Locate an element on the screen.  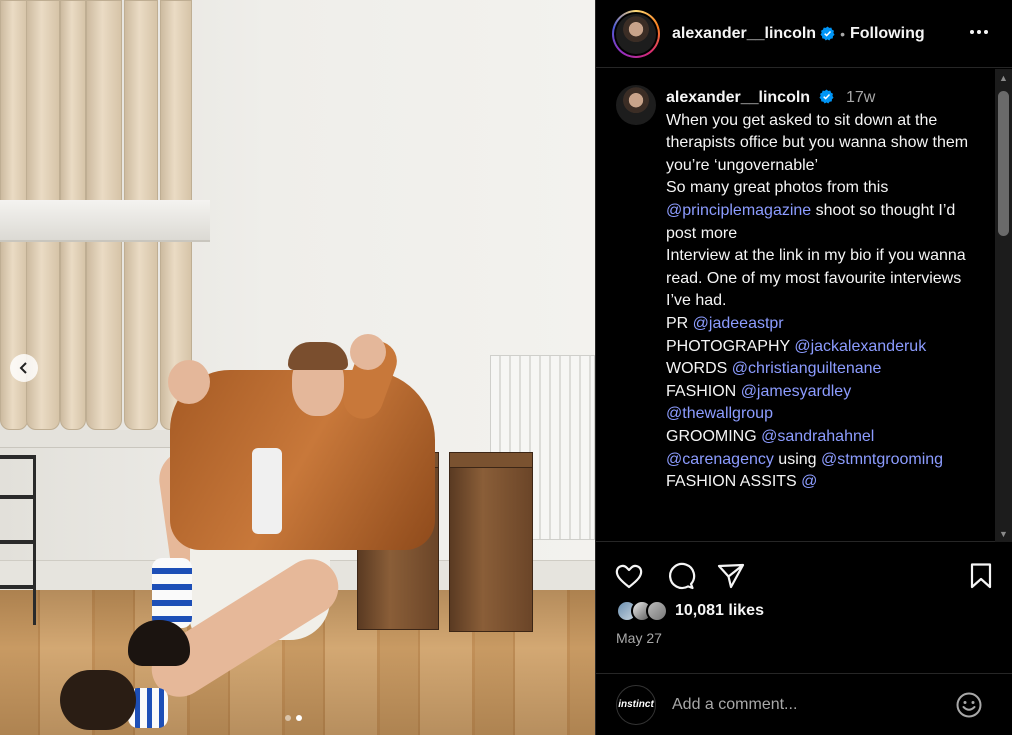
post-date: May 27 is located at coordinates (639, 638).